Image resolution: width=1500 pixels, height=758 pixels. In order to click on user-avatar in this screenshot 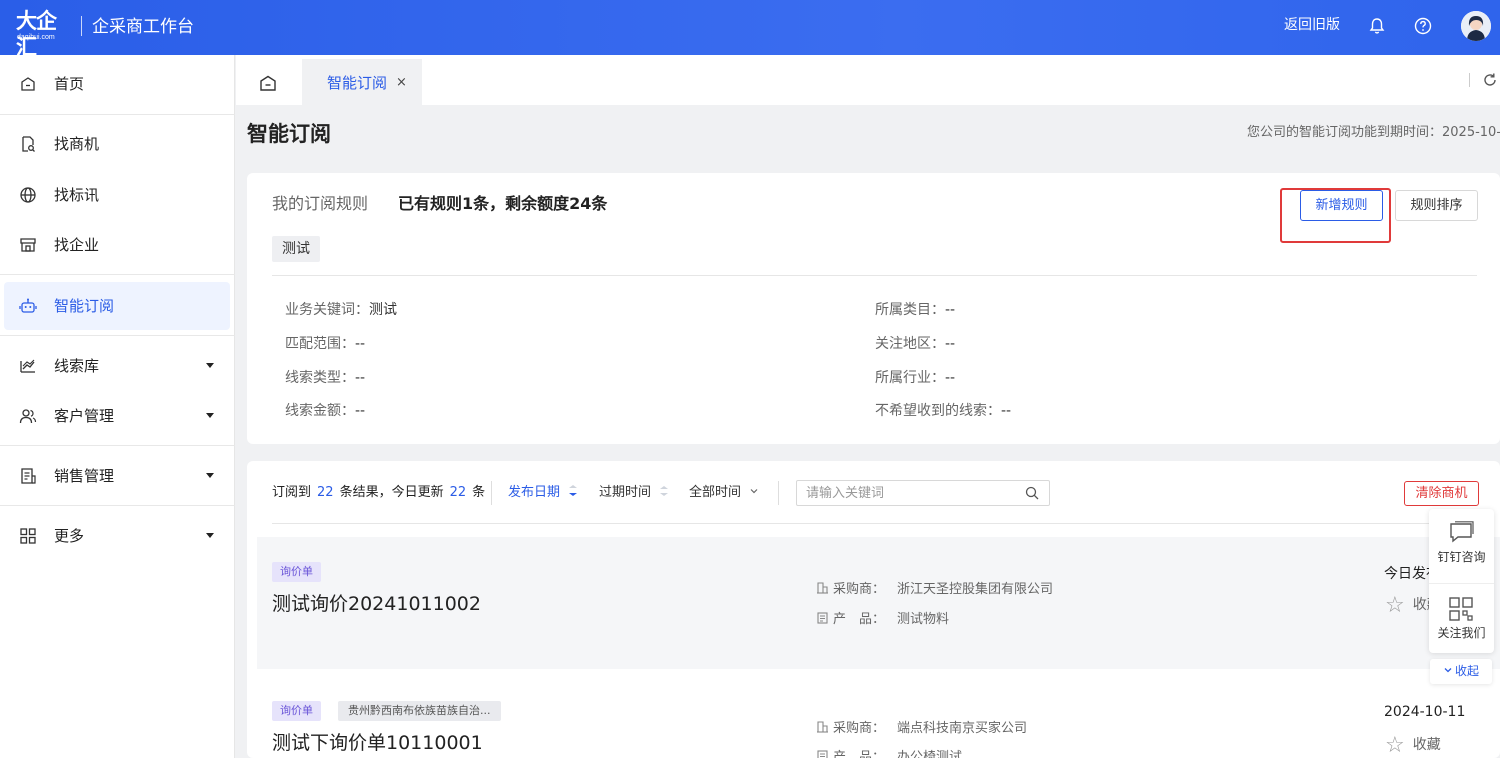, I will do `click(1476, 26)`.